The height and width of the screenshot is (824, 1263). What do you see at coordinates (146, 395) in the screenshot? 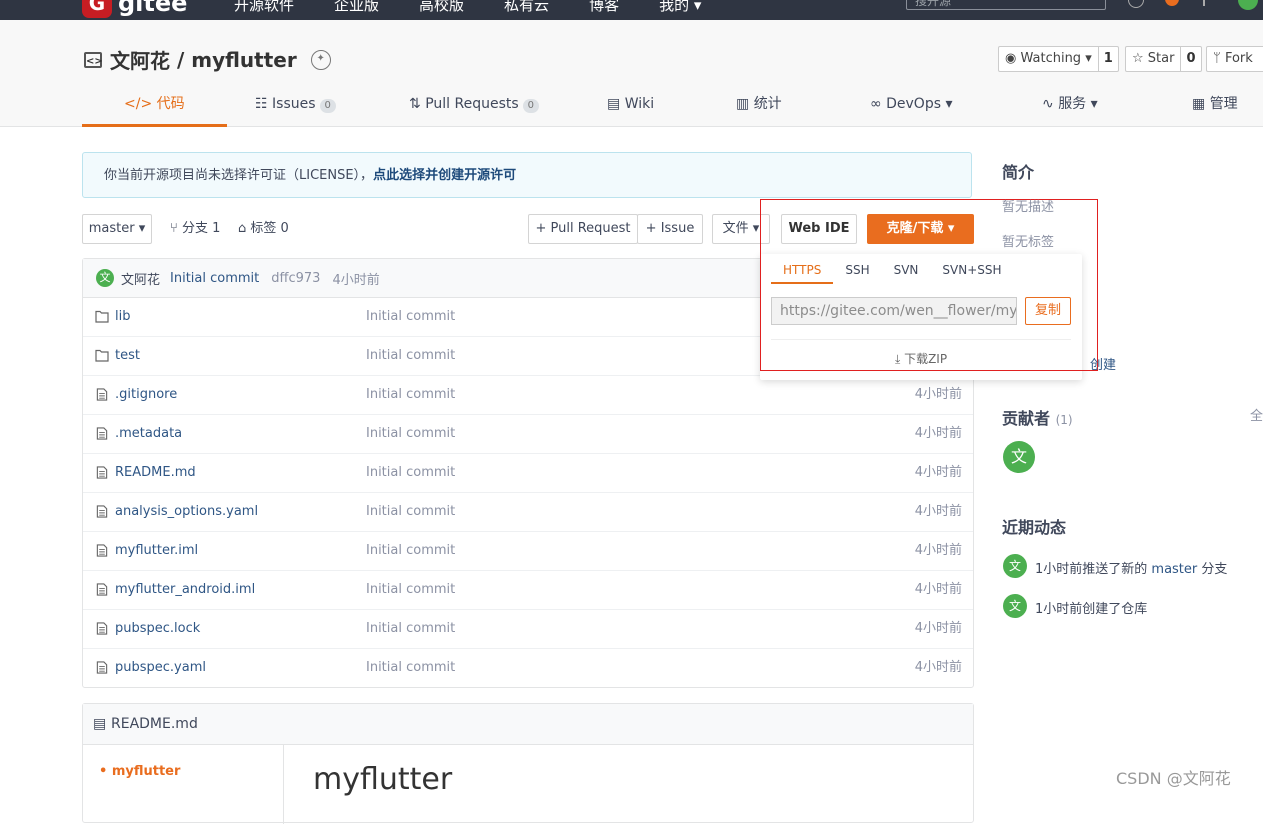
I see `file-name: .gitignore` at bounding box center [146, 395].